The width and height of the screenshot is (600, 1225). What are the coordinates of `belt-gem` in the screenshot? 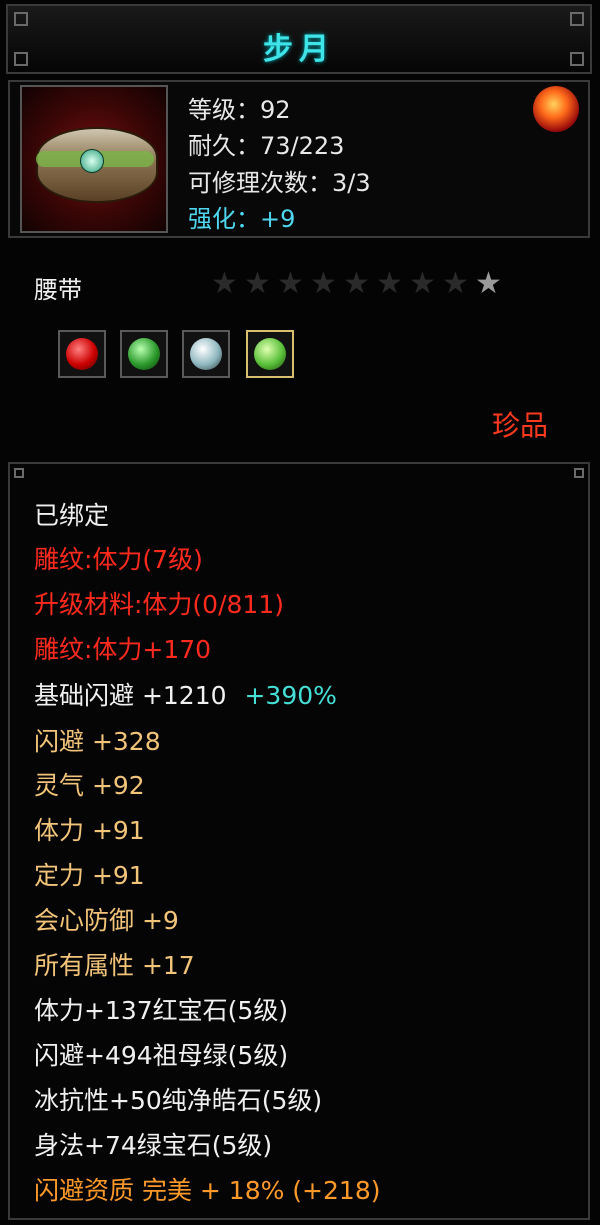 It's located at (92, 161).